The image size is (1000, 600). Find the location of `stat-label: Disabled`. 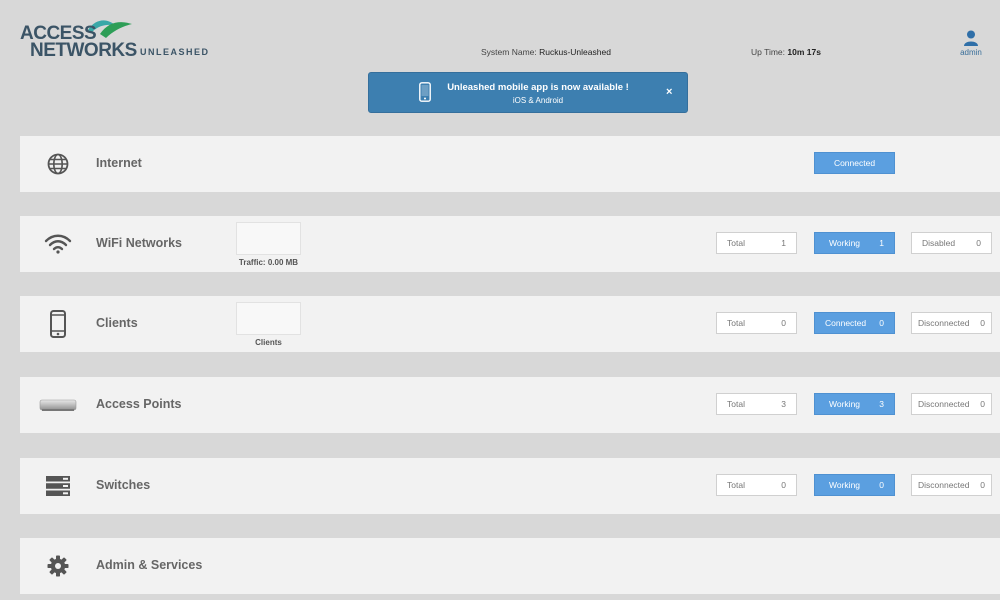

stat-label: Disabled is located at coordinates (939, 243).